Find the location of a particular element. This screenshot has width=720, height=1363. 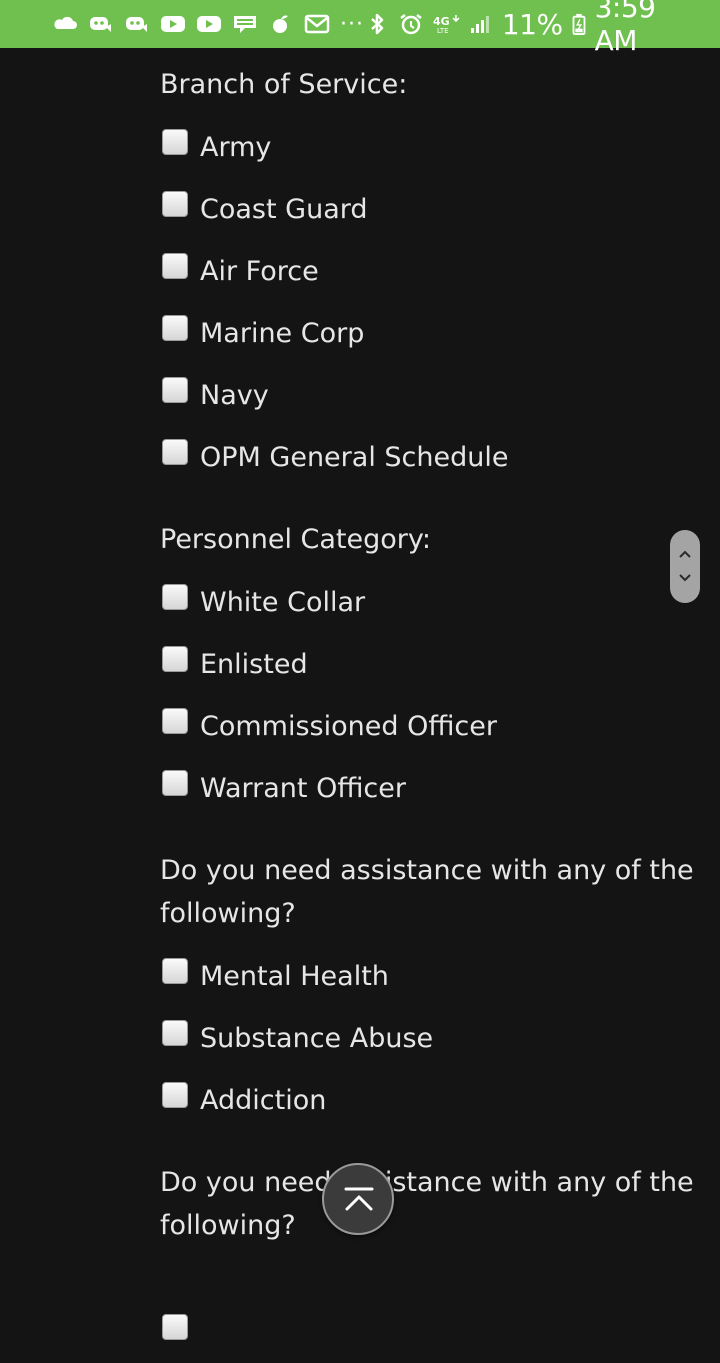

clock: 3:59 AM is located at coordinates (625, 28).